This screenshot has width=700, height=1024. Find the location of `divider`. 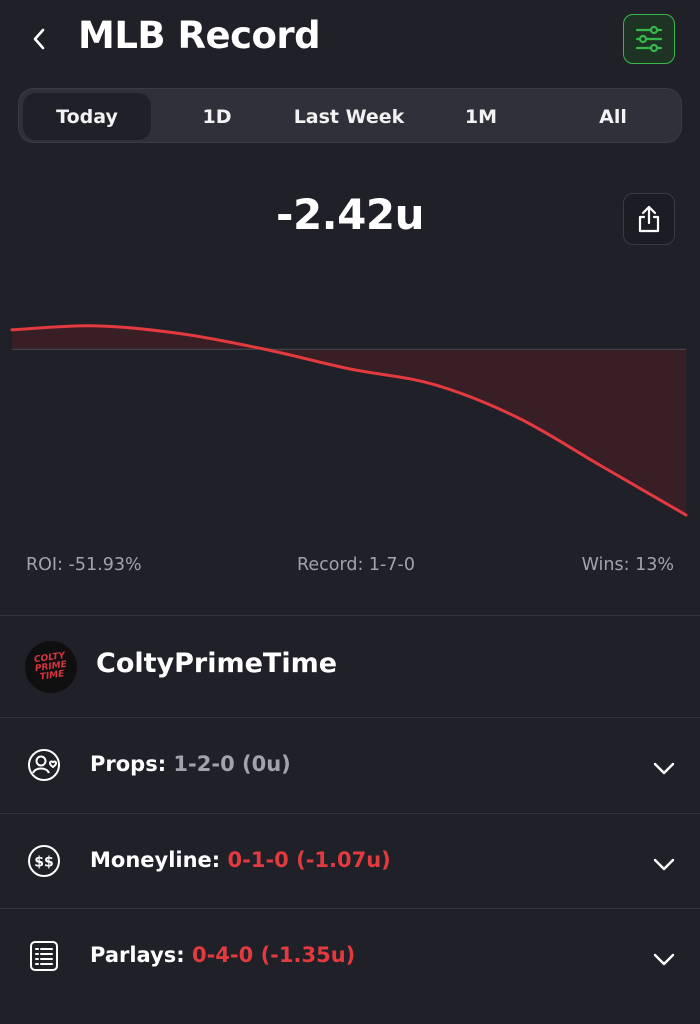

divider is located at coordinates (350, 615).